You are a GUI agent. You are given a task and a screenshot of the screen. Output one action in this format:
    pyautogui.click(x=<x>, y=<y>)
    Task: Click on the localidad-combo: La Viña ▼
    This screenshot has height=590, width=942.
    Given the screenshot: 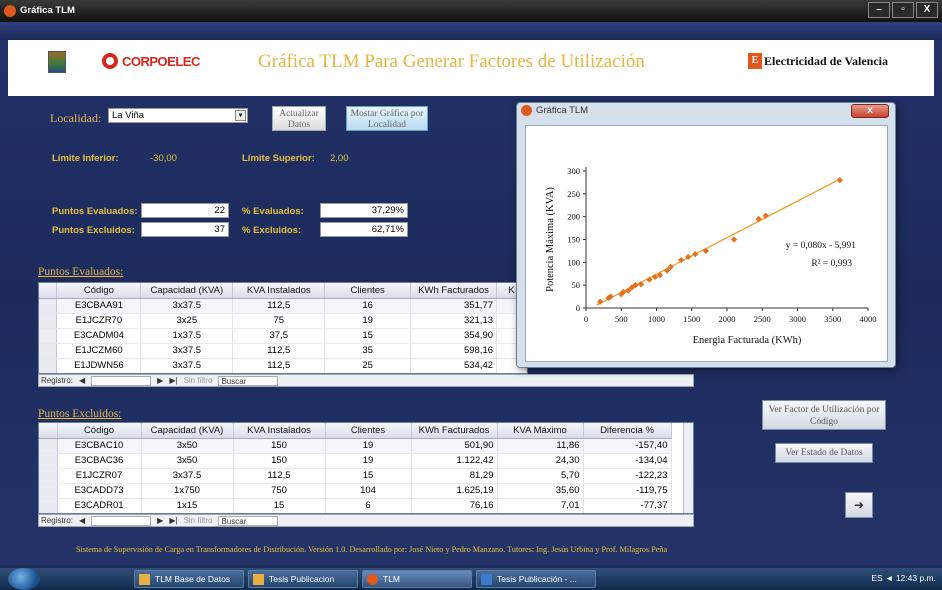 What is the action you would take?
    pyautogui.click(x=178, y=115)
    